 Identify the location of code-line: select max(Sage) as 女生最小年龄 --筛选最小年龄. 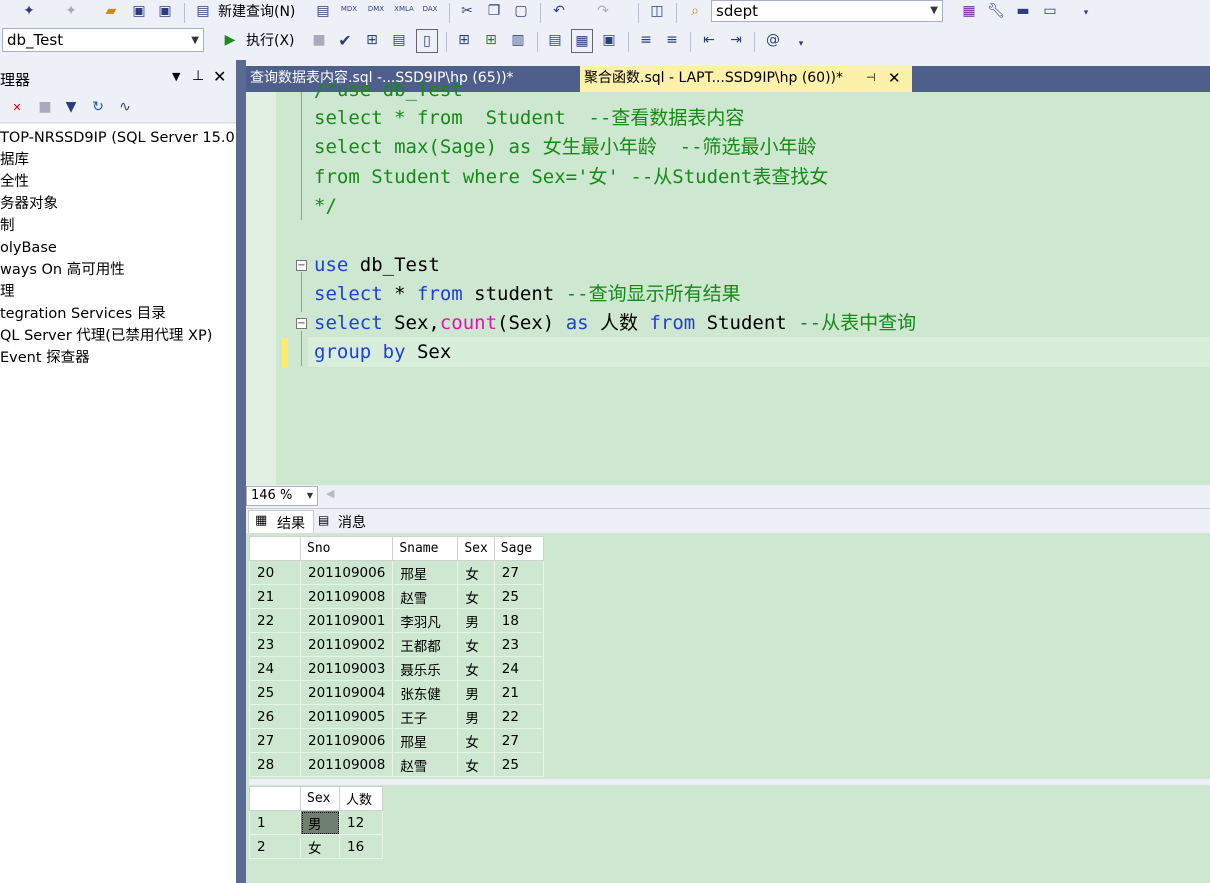
(565, 147).